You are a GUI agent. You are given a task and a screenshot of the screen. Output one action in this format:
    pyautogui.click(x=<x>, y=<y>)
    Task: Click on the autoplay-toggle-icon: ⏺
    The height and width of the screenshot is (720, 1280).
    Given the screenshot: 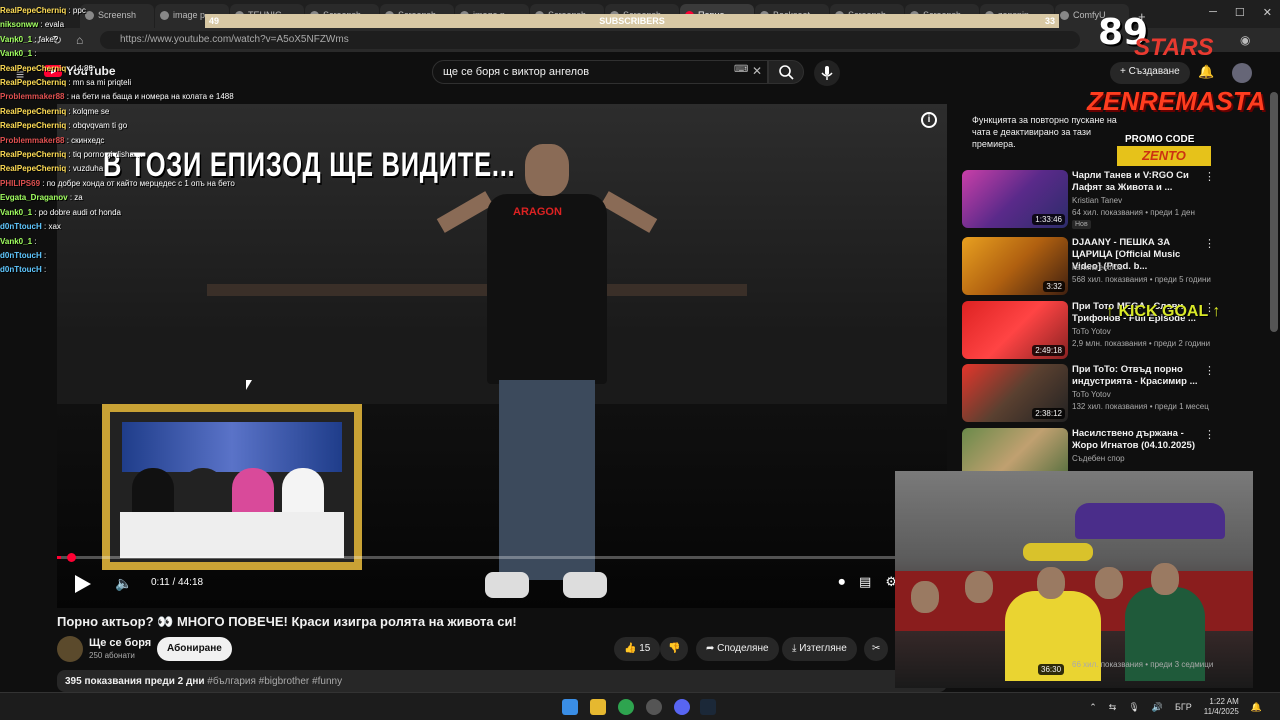 What is the action you would take?
    pyautogui.click(x=842, y=582)
    